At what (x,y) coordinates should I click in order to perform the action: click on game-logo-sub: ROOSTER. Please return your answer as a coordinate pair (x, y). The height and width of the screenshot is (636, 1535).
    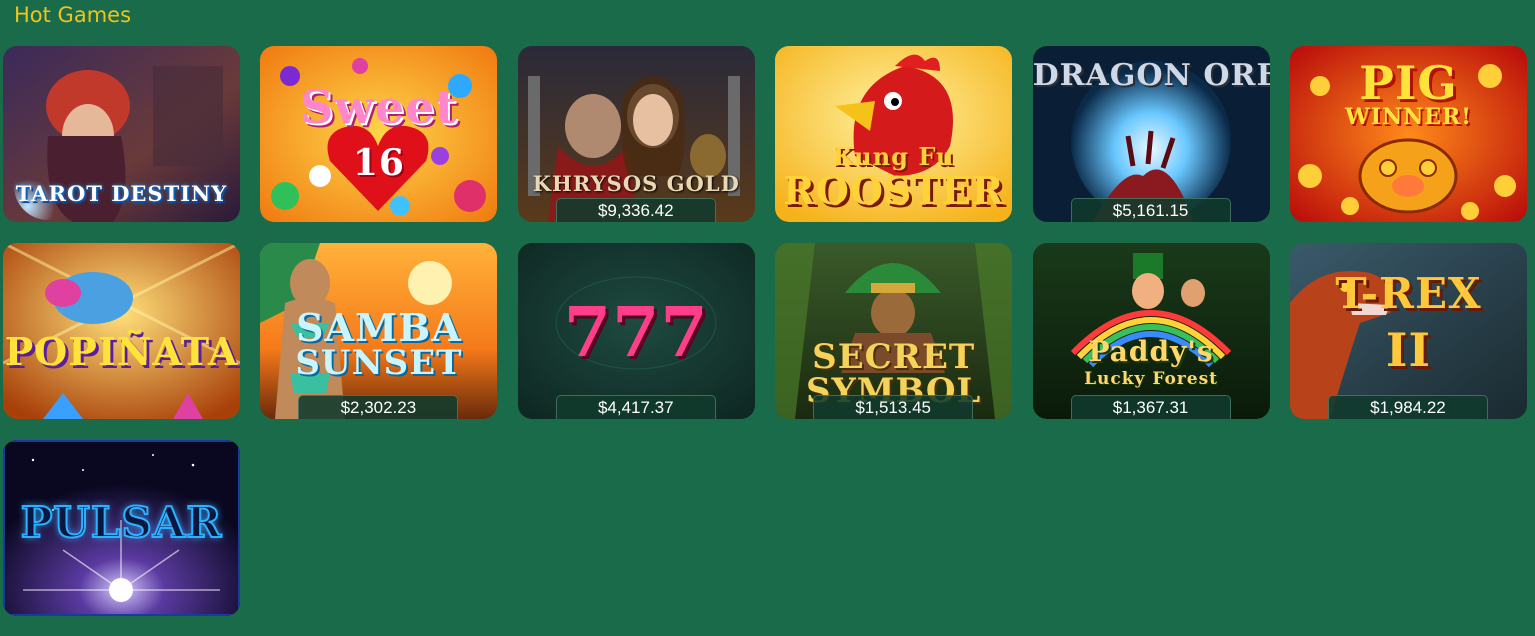
    Looking at the image, I should click on (894, 190).